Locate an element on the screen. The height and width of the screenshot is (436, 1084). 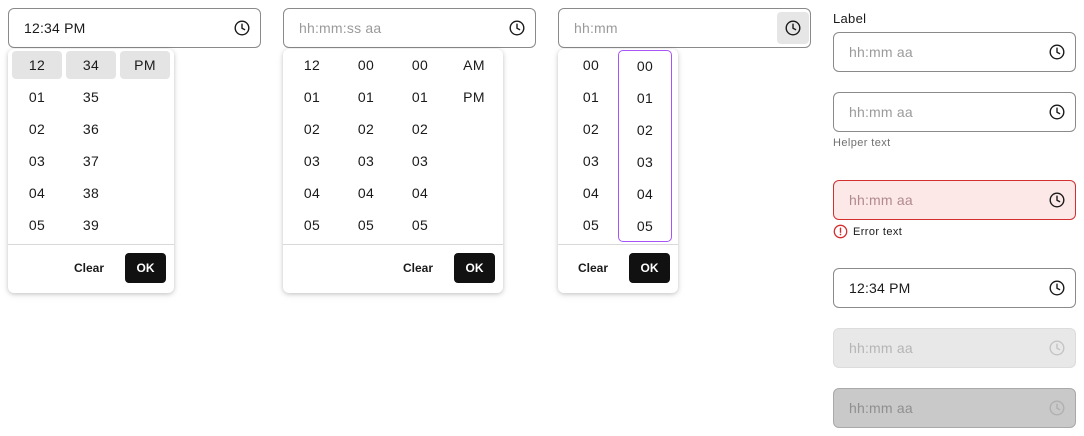
time-input-default: hh:mm aa is located at coordinates (954, 52).